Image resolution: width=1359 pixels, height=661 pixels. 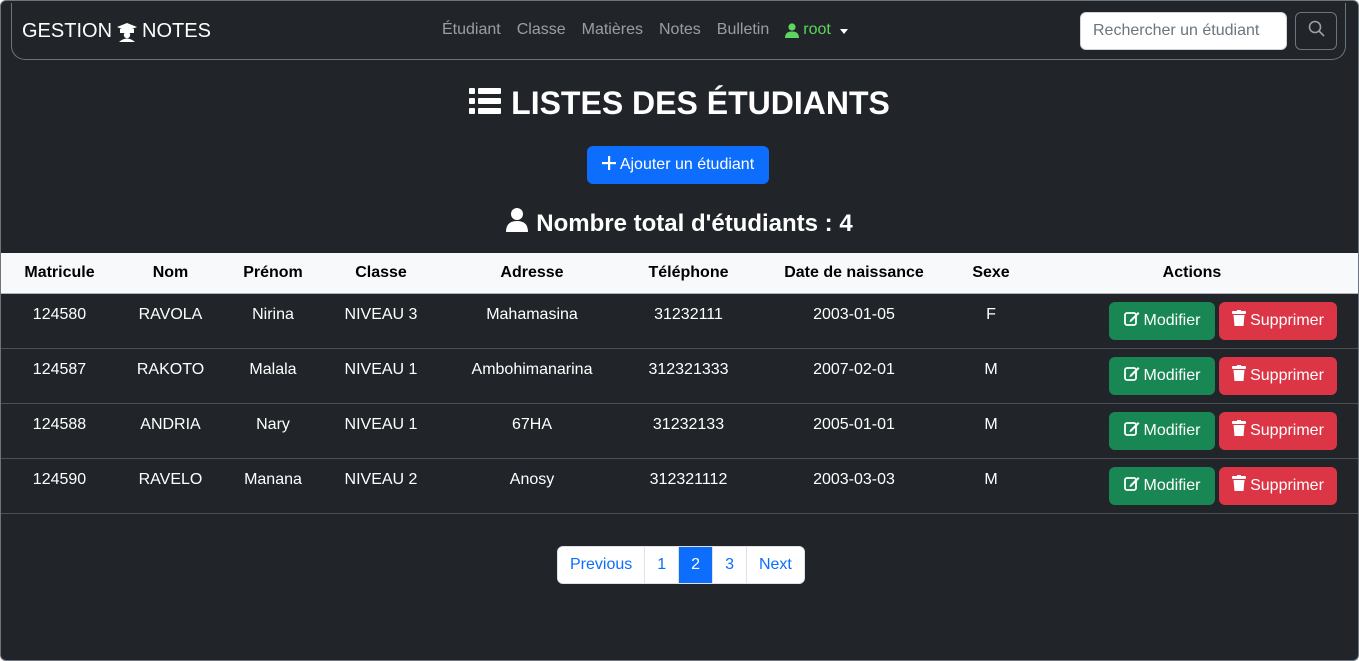 I want to click on nav-link-matieres: Matières, so click(x=612, y=30).